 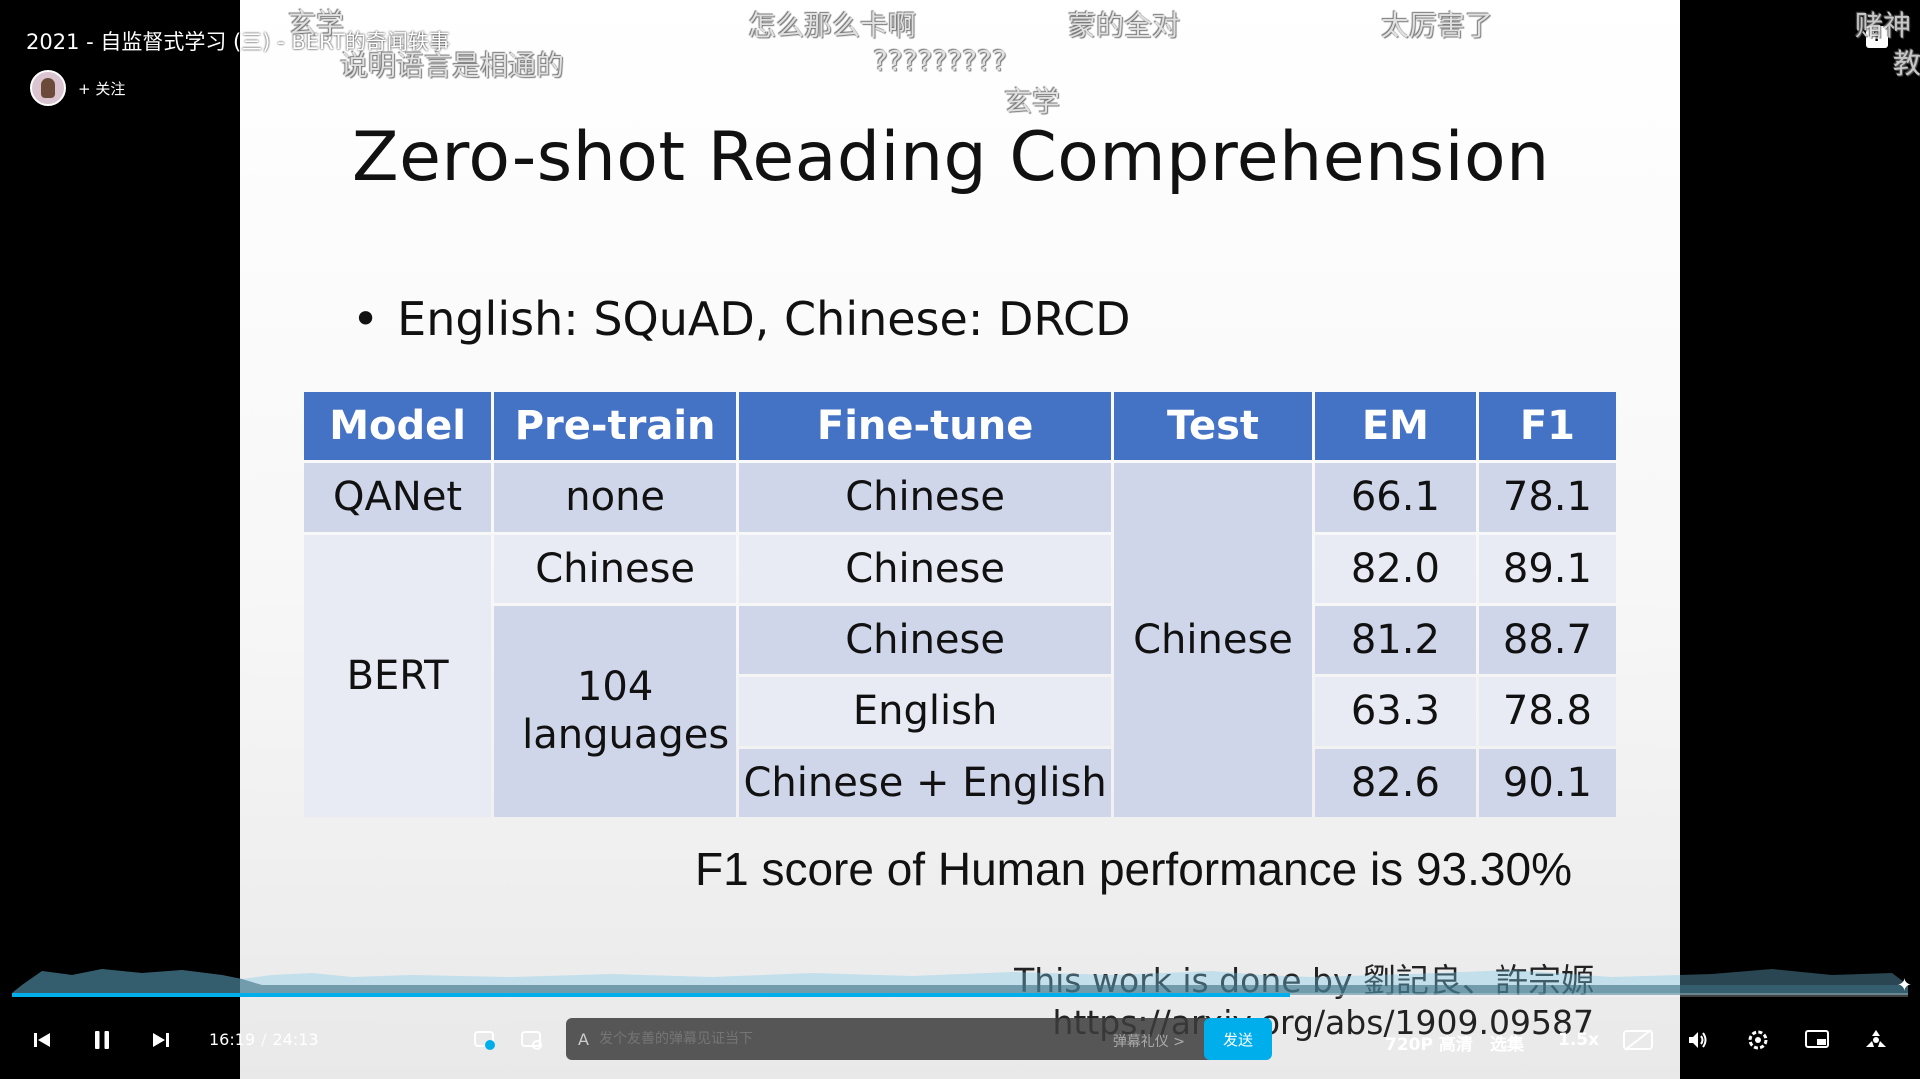 What do you see at coordinates (1547, 640) in the screenshot?
I see `f1-cell: 88.7` at bounding box center [1547, 640].